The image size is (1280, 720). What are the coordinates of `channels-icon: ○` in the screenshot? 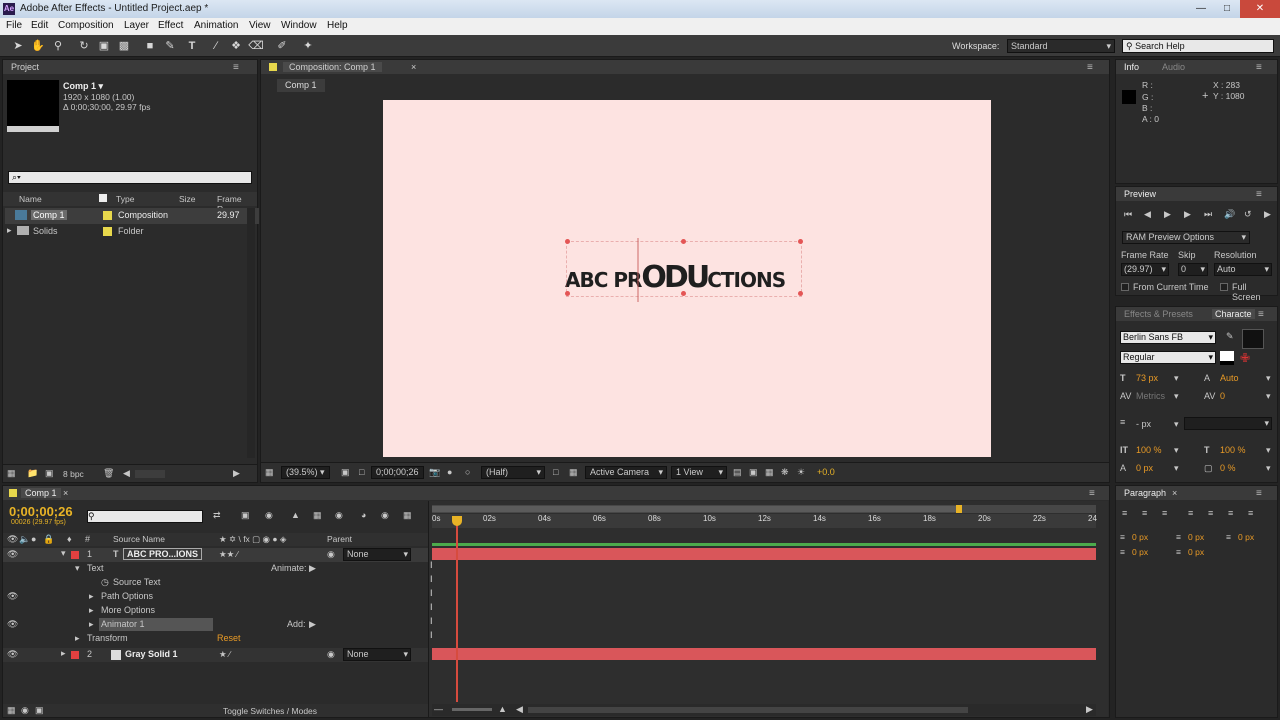 It's located at (467, 472).